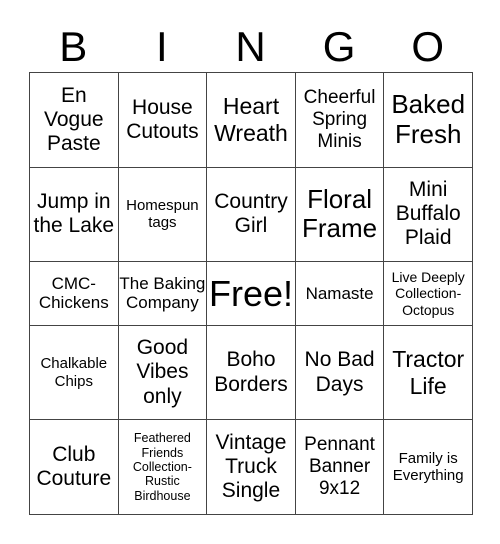  I want to click on bingo-cell: Country Girl, so click(251, 214).